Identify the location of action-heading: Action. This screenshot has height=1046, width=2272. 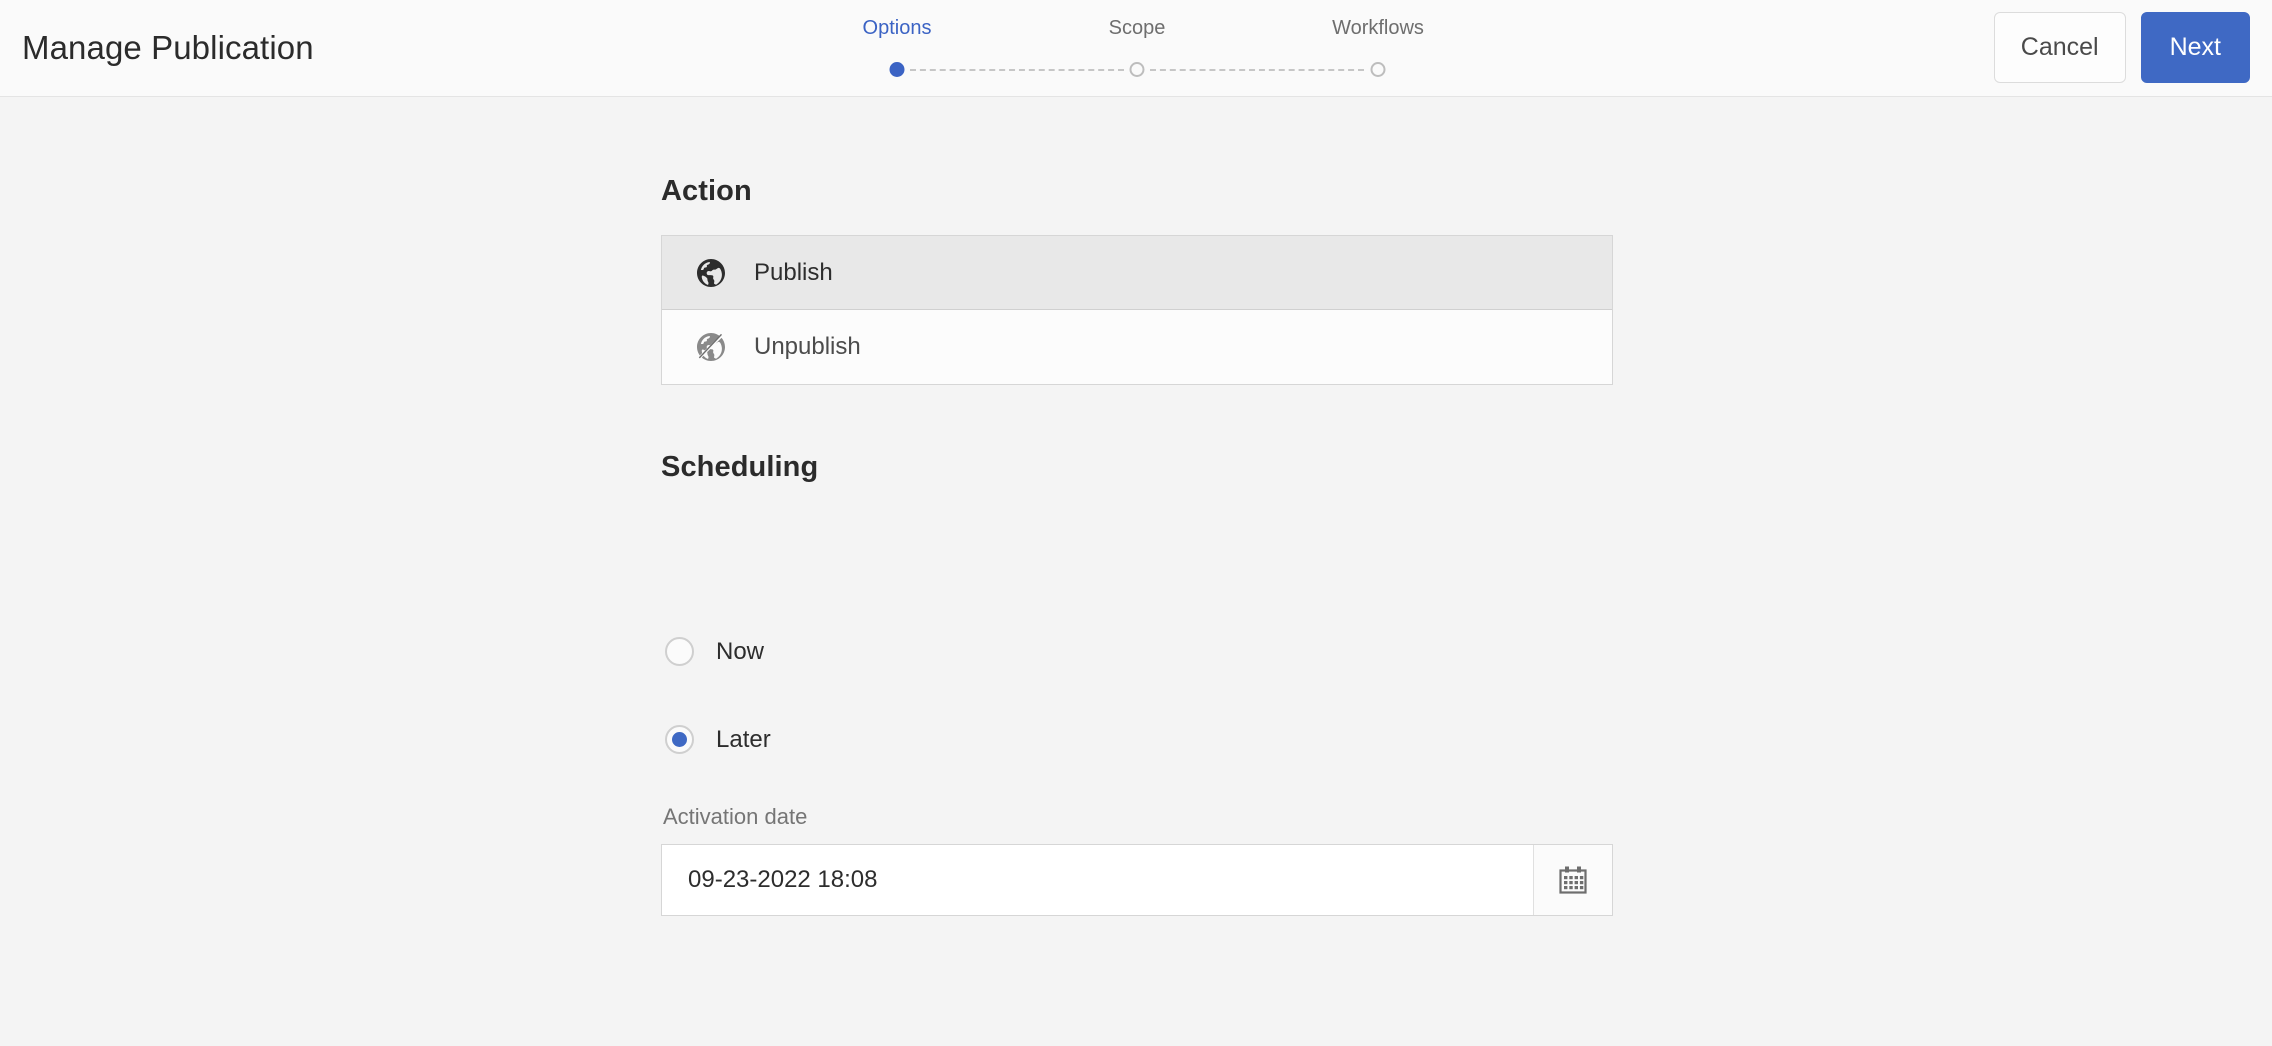
(706, 191).